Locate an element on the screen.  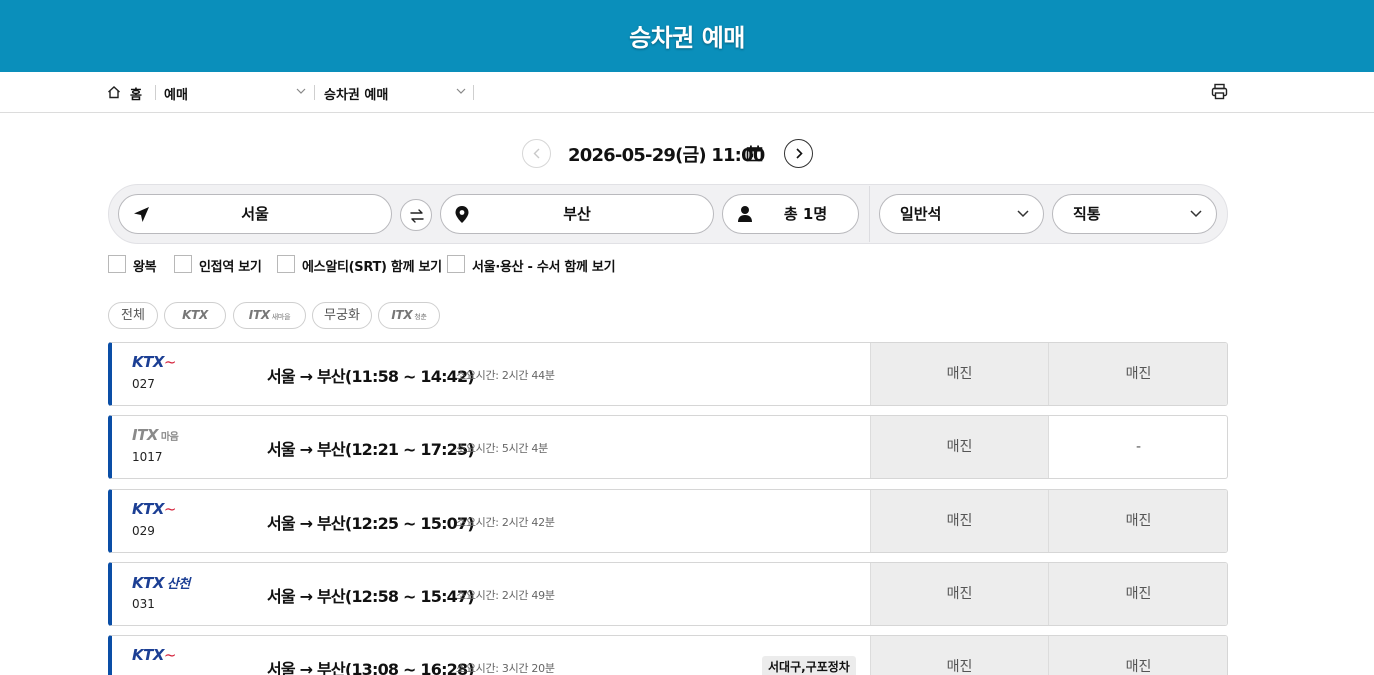
passenger-label: 총 1명 is located at coordinates (805, 214).